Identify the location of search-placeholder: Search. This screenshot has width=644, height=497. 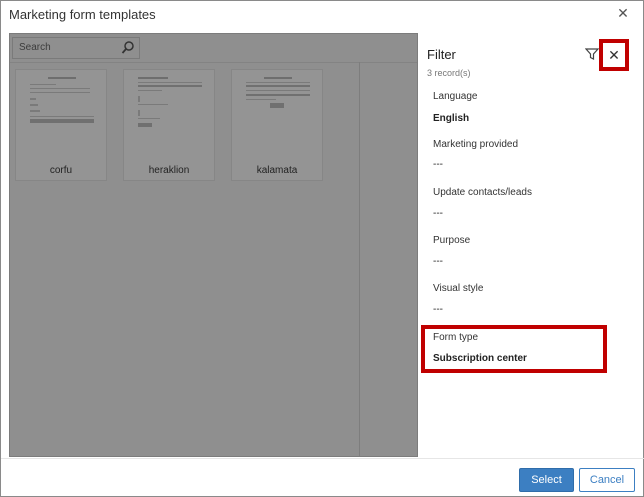
(35, 47).